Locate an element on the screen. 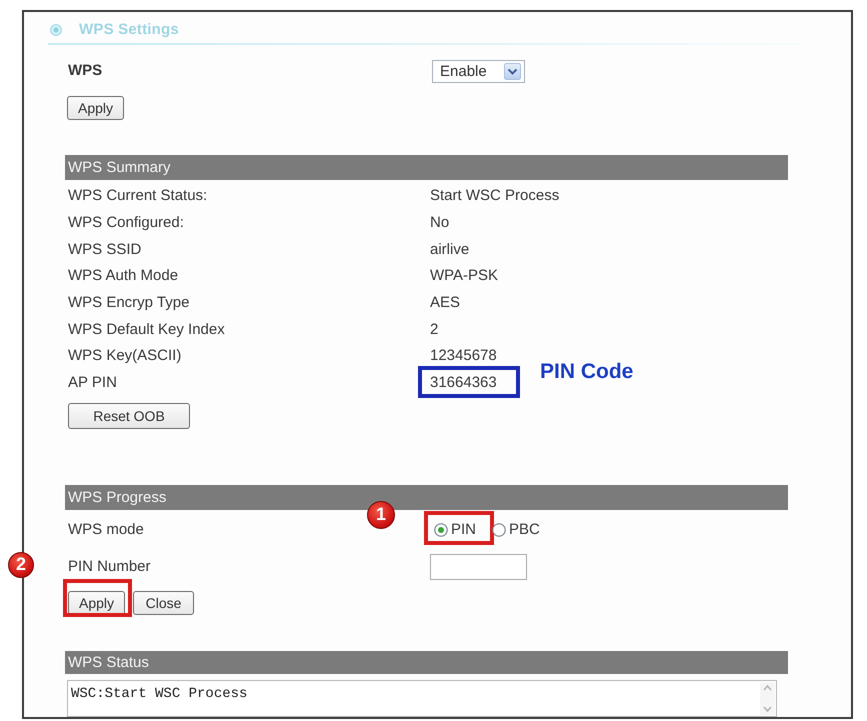  field-label: PIN Number is located at coordinates (109, 567).